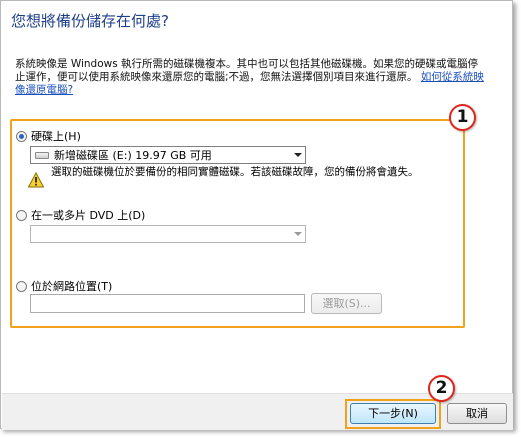 This screenshot has width=521, height=437. Describe the element at coordinates (235, 172) in the screenshot. I see `same-disk-warning: 選取的磁碟機位於要備份的相同實體磁碟。若該磁碟故障，您的備份將會遺失。` at that location.